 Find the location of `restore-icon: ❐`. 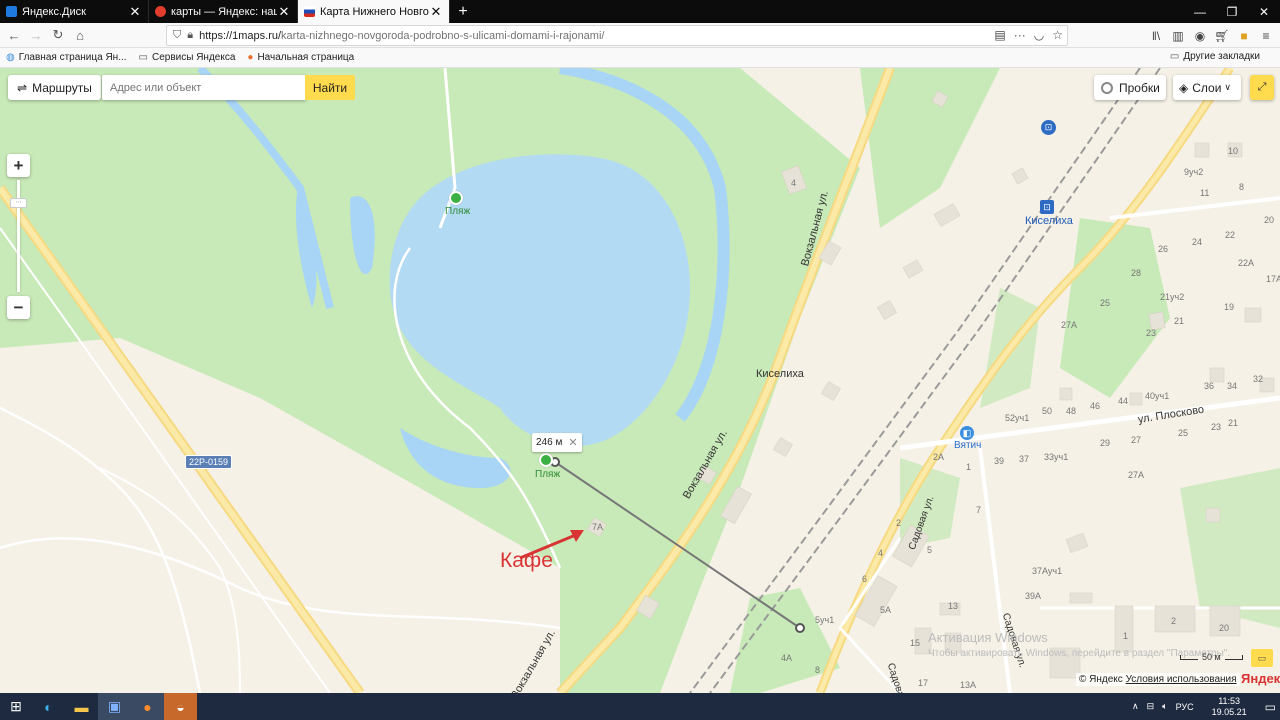

restore-icon: ❐ is located at coordinates (1232, 11).